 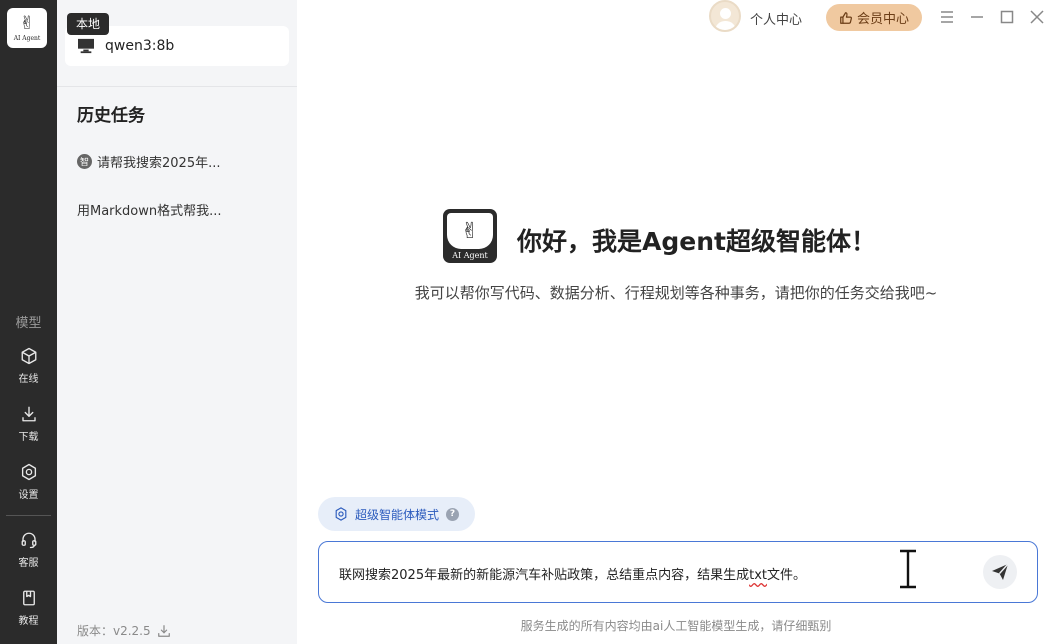 What do you see at coordinates (28, 621) in the screenshot?
I see `rail-item-label: 教程` at bounding box center [28, 621].